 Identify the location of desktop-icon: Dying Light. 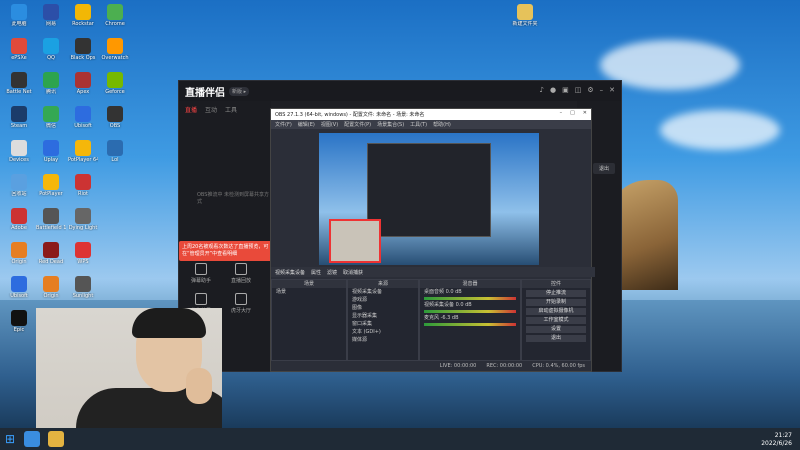
(83, 219).